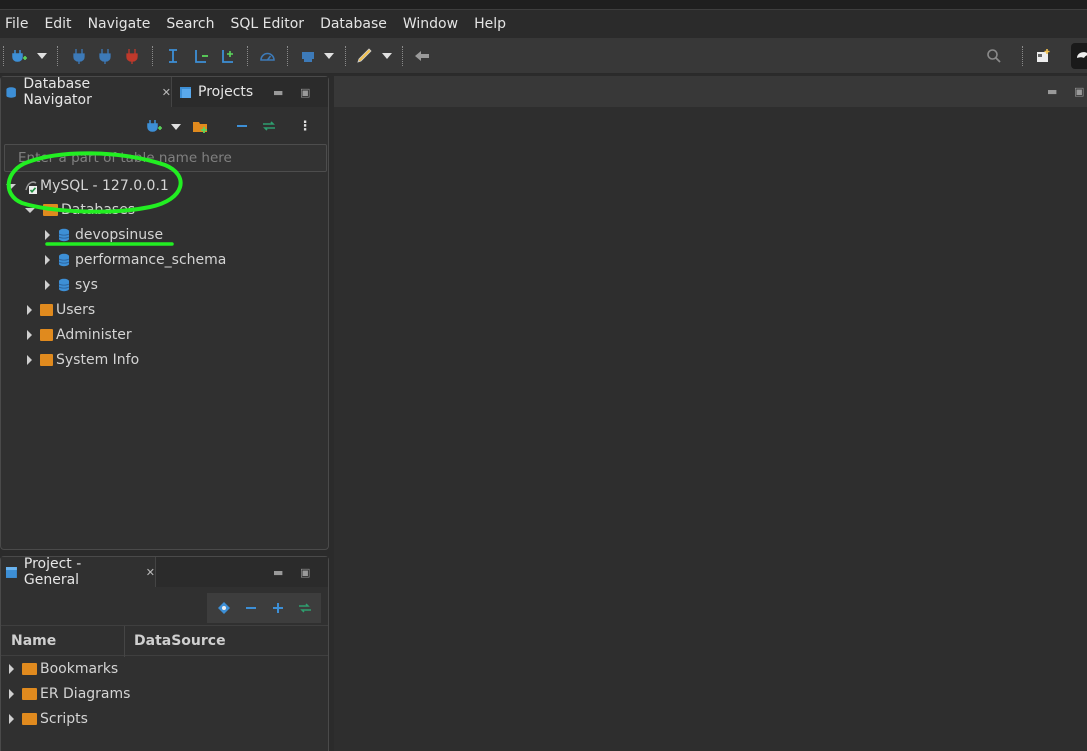 Image resolution: width=1087 pixels, height=751 pixels. I want to click on menu-search: Search, so click(190, 24).